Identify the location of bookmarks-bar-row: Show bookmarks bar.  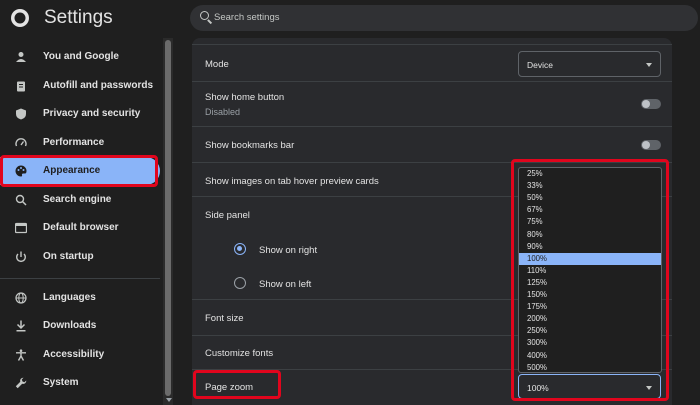
(432, 145).